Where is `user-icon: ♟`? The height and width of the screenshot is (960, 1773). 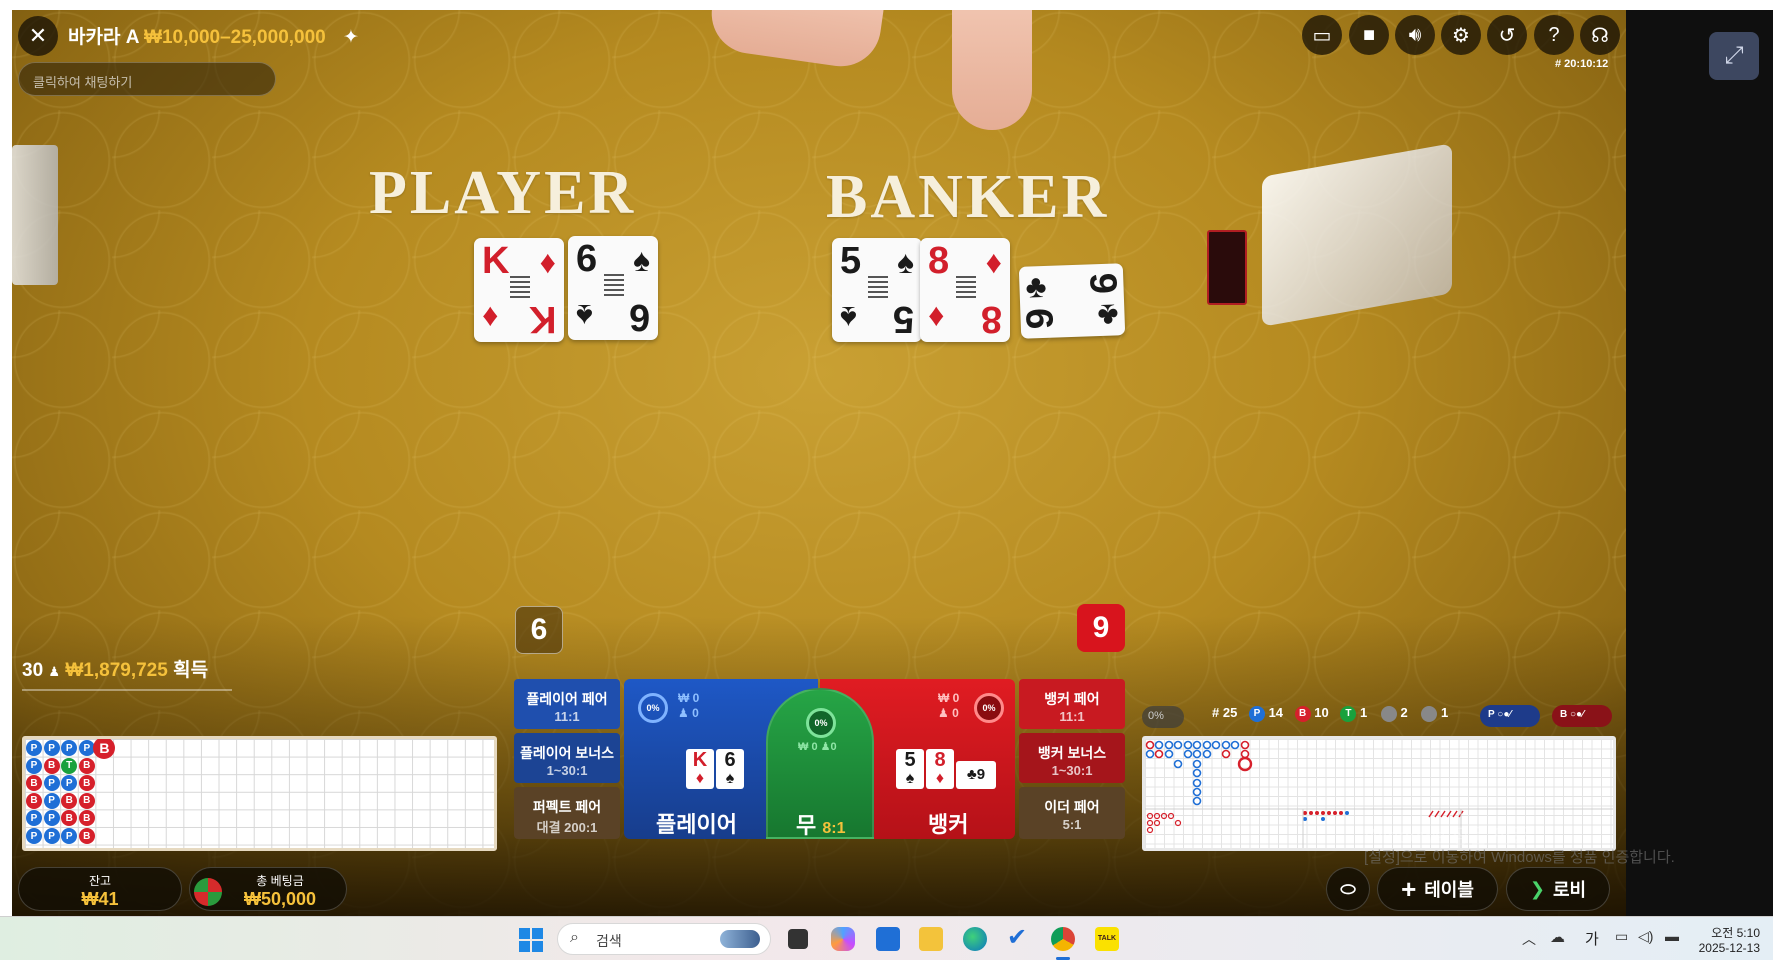 user-icon: ♟ is located at coordinates (685, 713).